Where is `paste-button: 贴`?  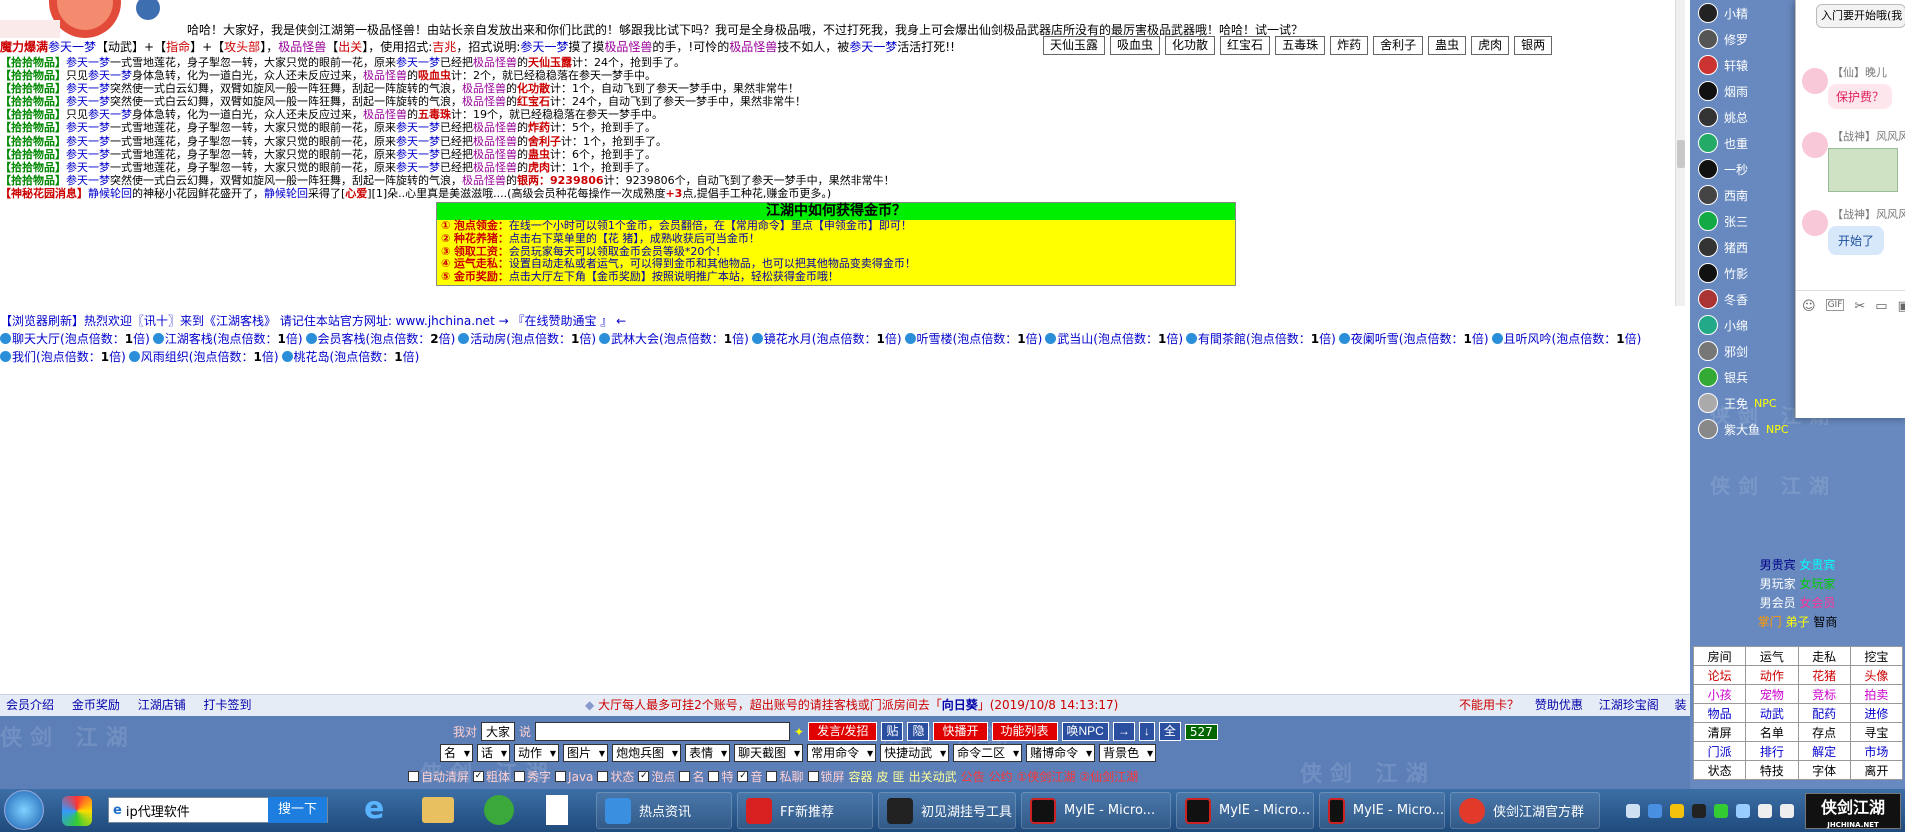 paste-button: 贴 is located at coordinates (892, 731).